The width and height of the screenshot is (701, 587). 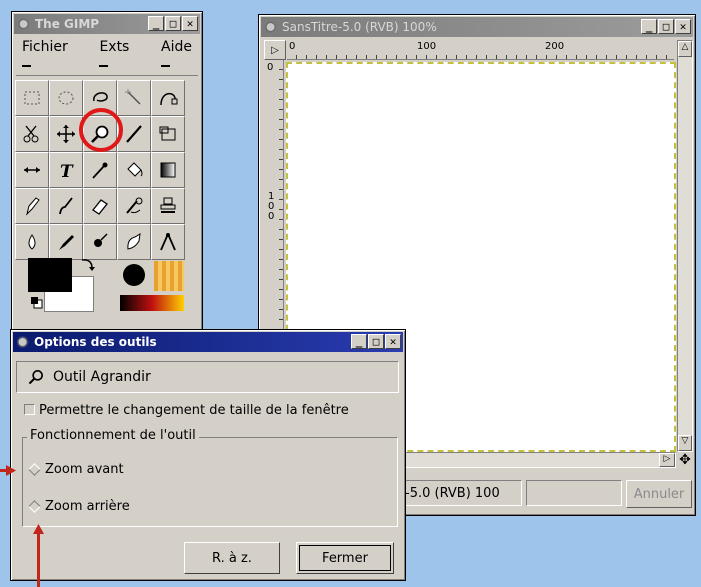 I want to click on swap-colors-icon, so click(x=87, y=265).